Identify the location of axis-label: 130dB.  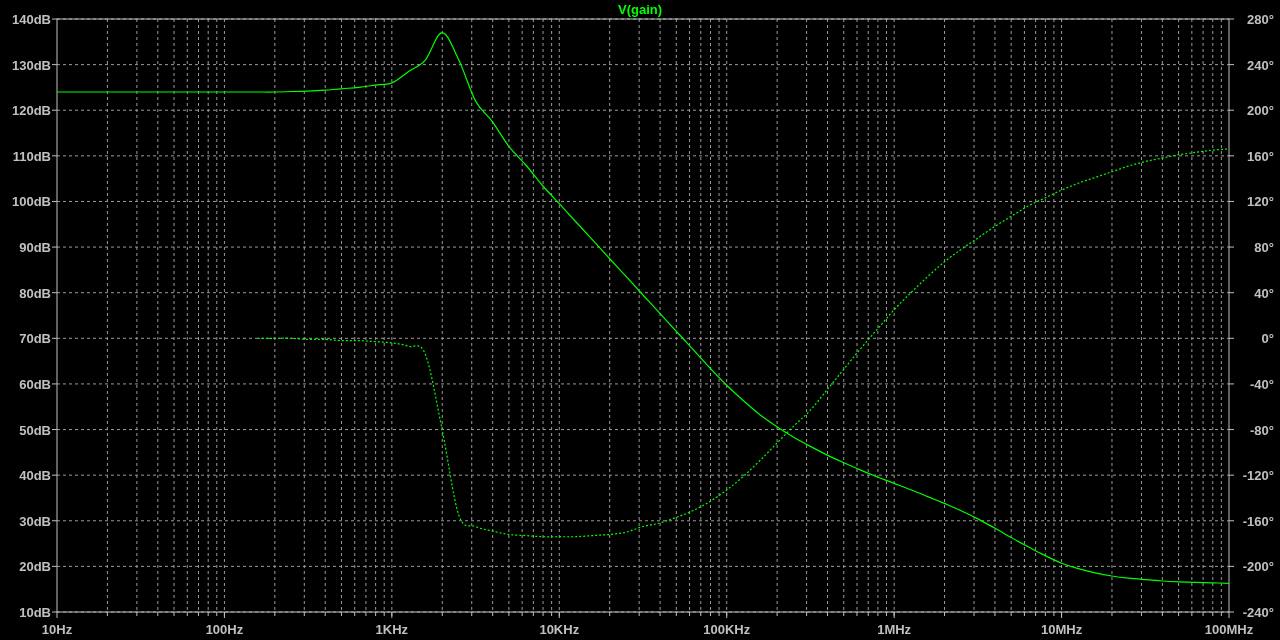
(31, 65).